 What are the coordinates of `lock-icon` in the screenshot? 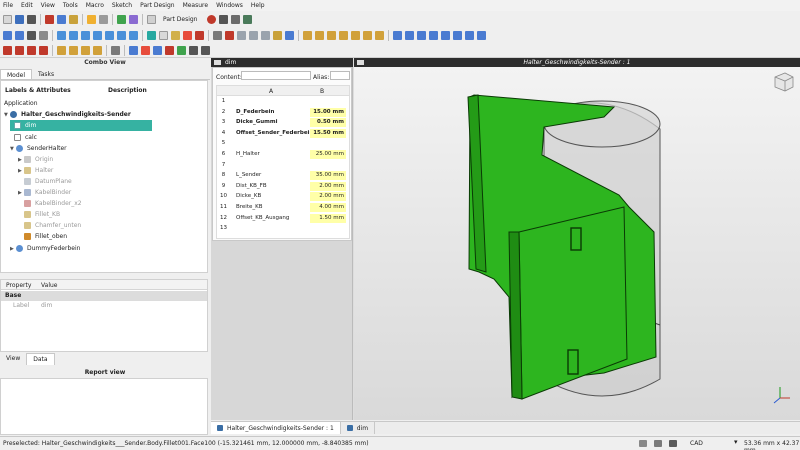 It's located at (673, 443).